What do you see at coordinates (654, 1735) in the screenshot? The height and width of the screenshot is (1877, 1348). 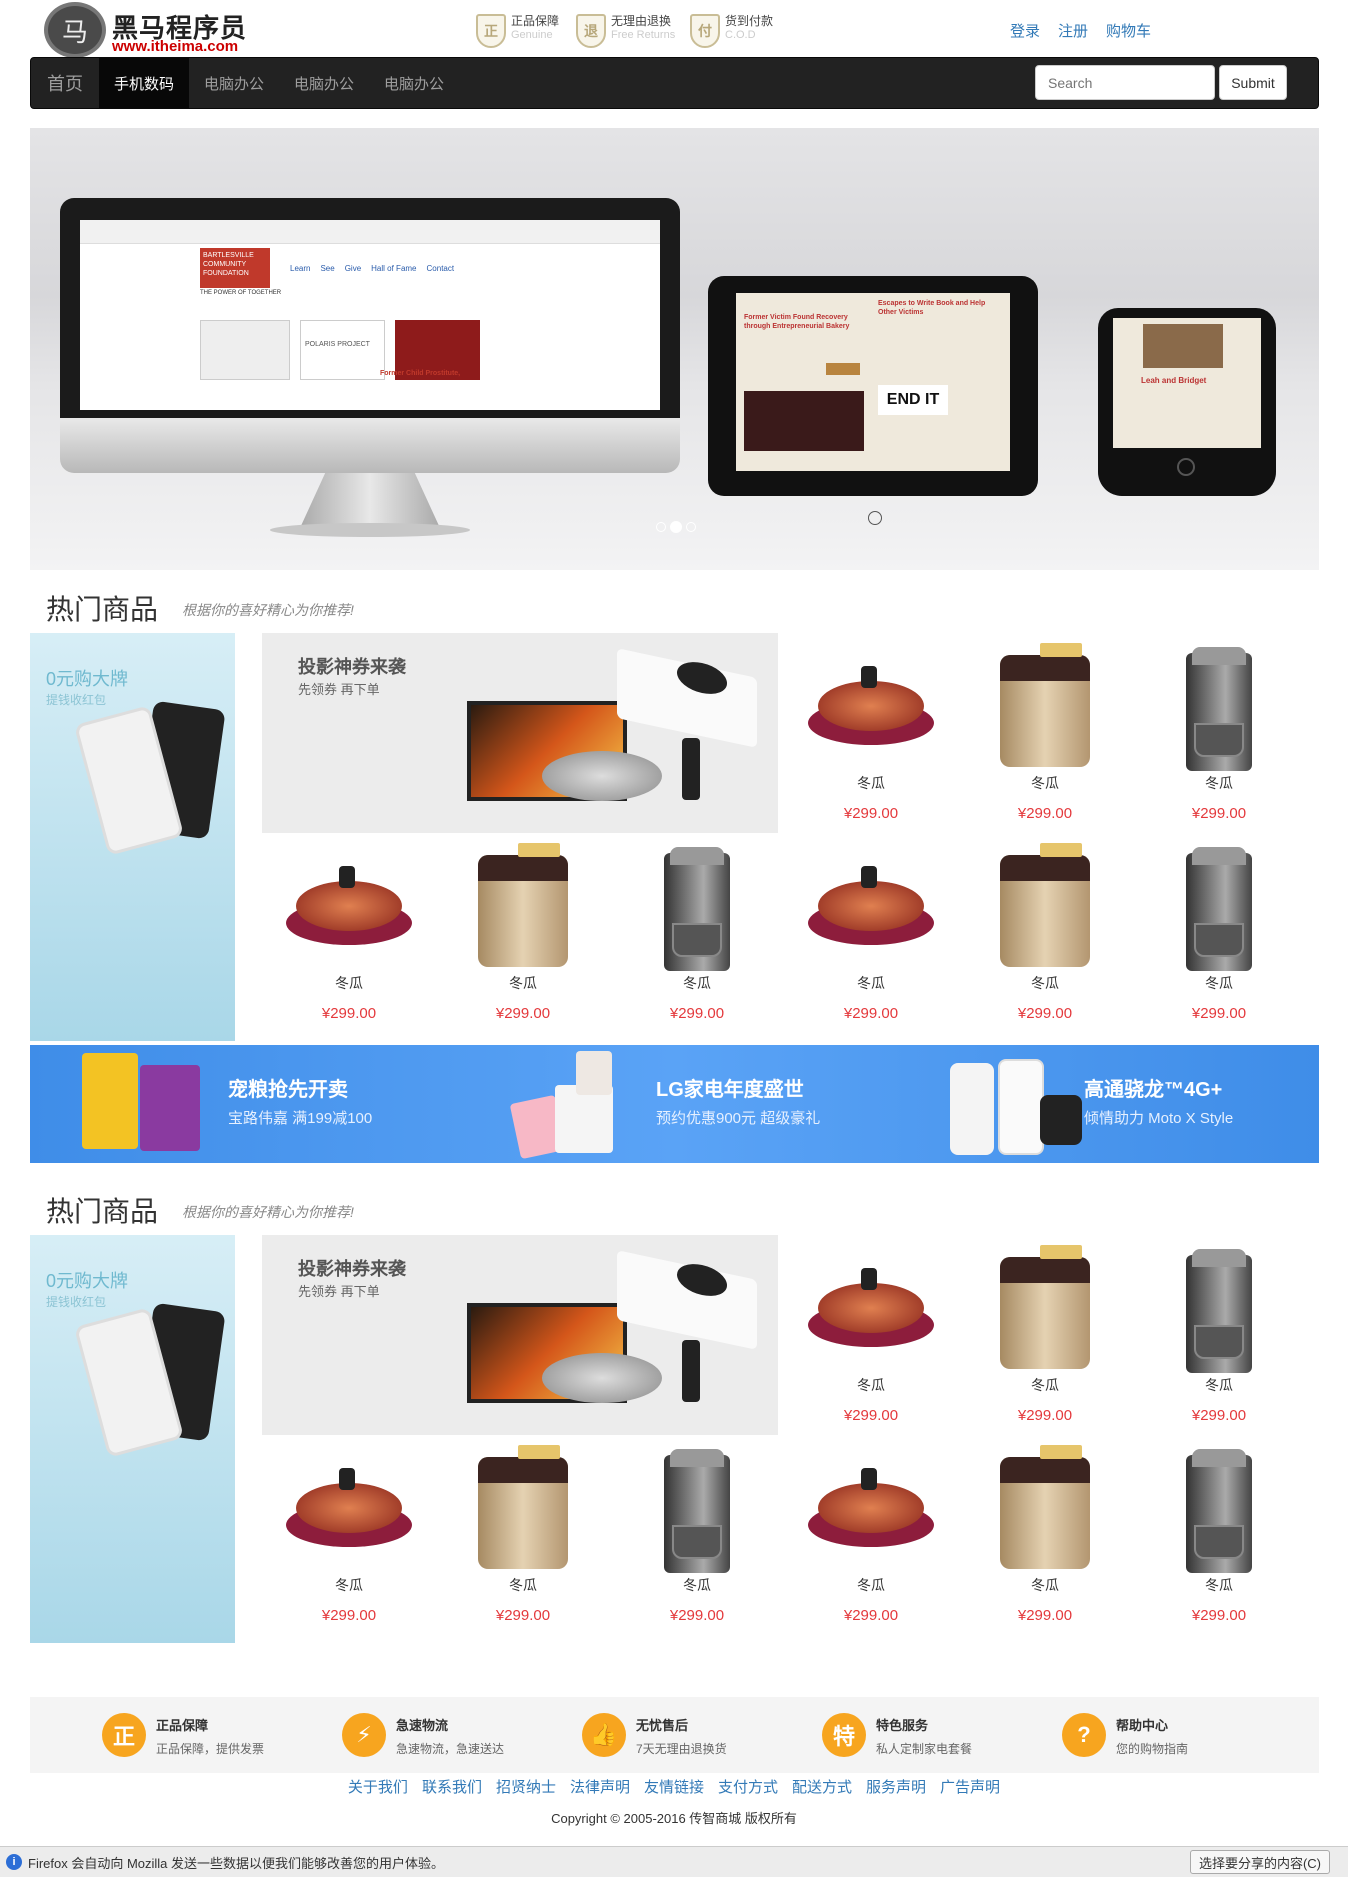 I see `service-item: 👍 无忧售后 7天无理由退换货` at bounding box center [654, 1735].